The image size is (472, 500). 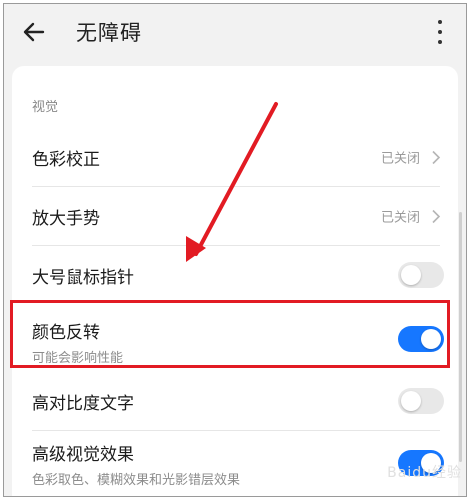 I want to click on divider, so click(x=236, y=430).